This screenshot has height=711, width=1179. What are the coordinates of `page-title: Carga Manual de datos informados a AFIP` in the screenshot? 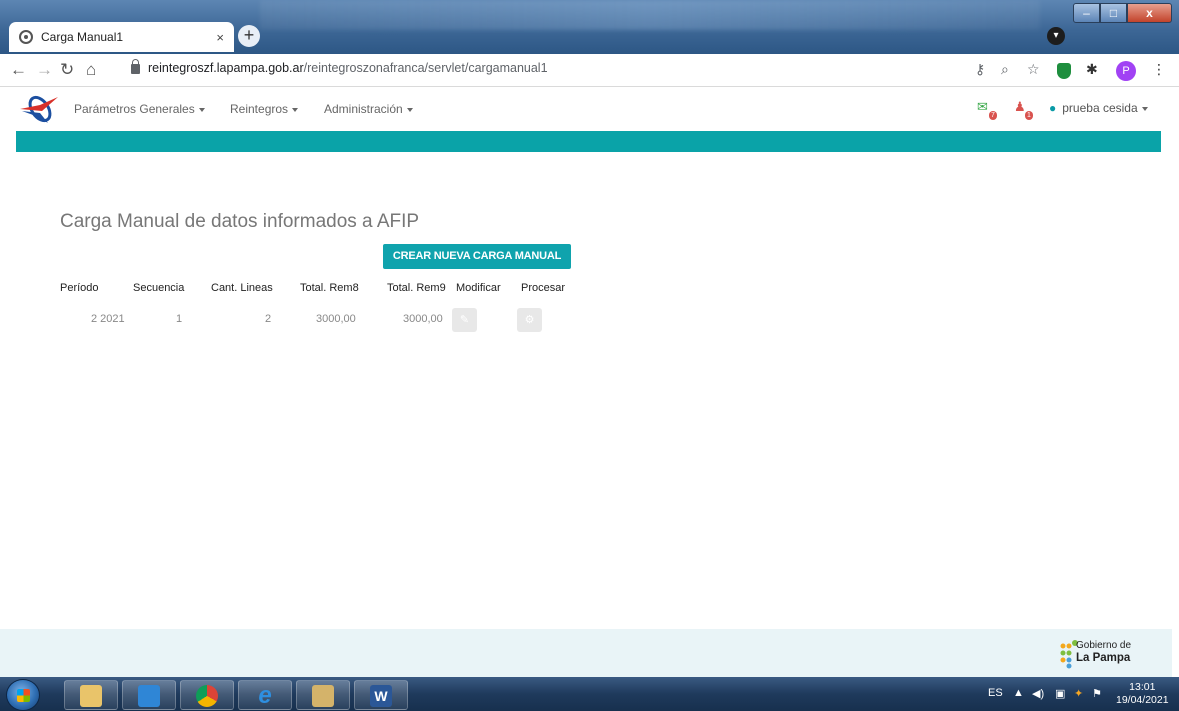 It's located at (240, 221).